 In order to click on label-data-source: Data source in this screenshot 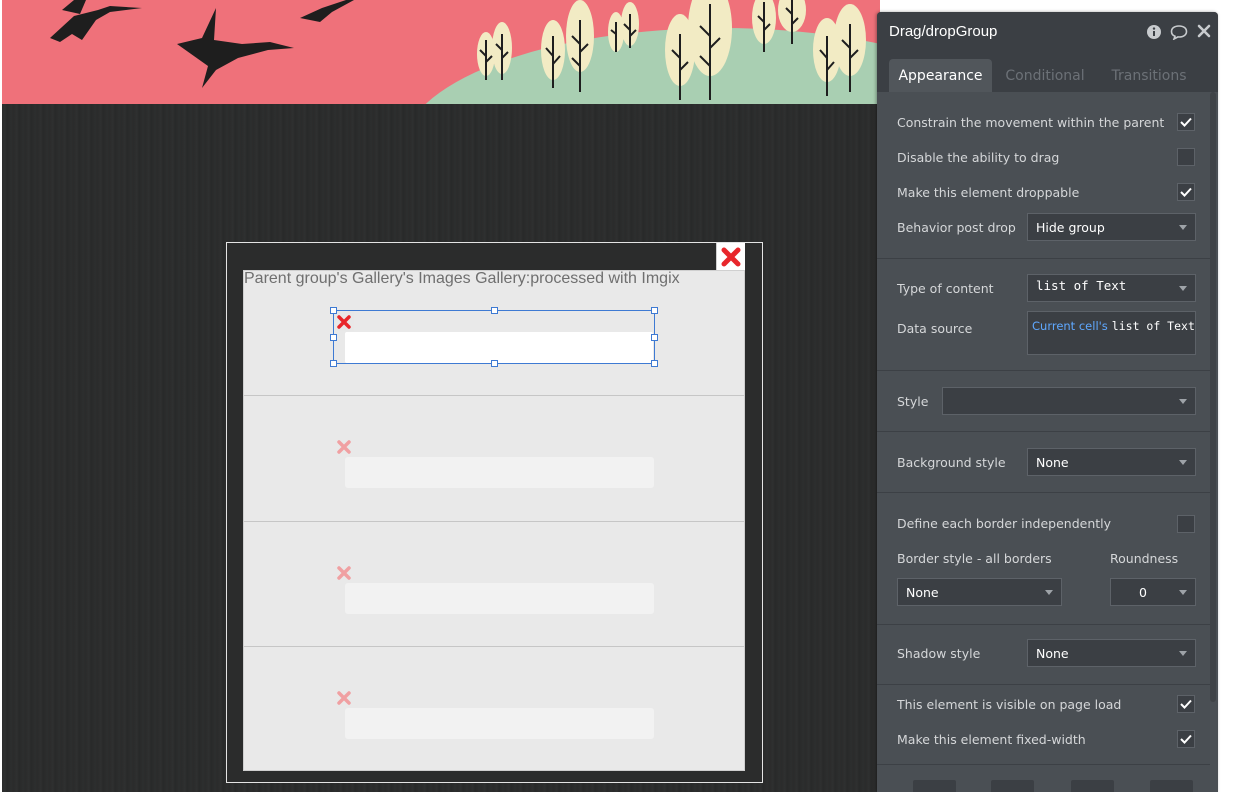, I will do `click(935, 328)`.